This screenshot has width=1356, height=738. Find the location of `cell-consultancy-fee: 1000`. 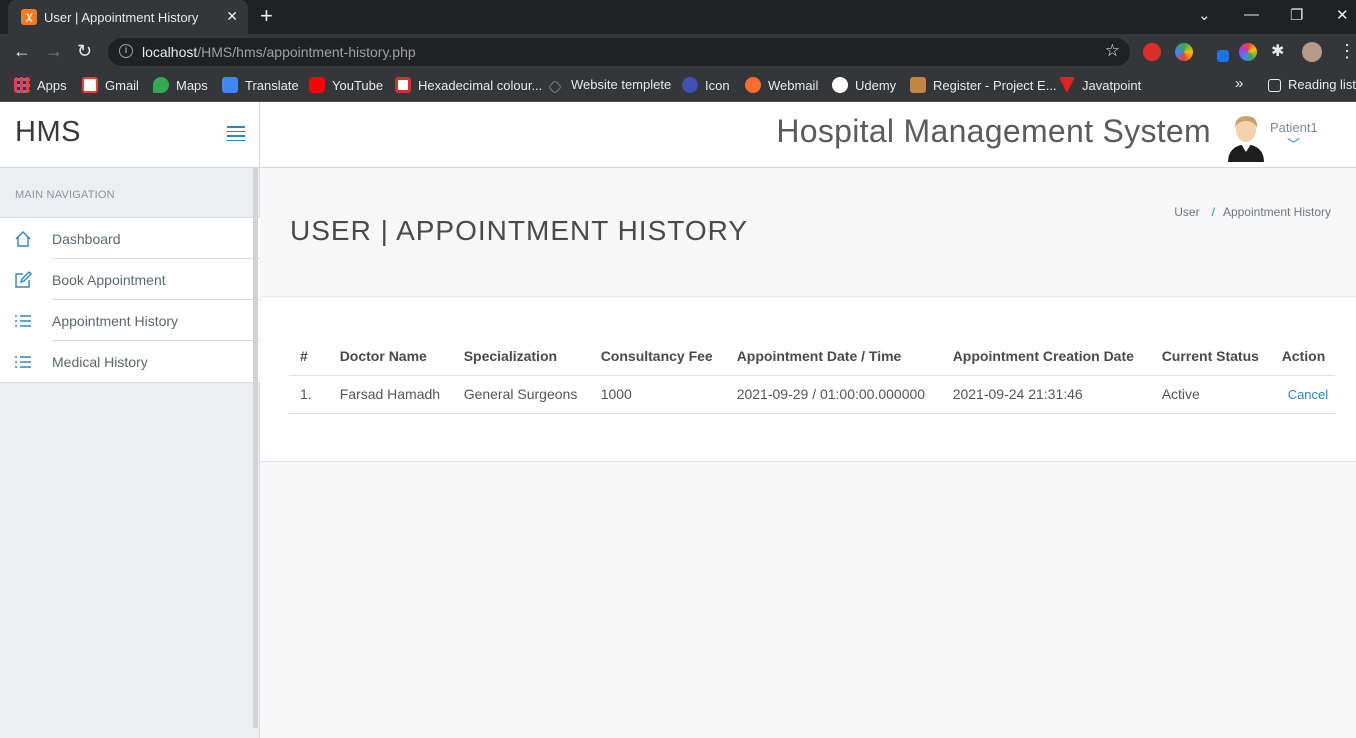

cell-consultancy-fee: 1000 is located at coordinates (668, 394).